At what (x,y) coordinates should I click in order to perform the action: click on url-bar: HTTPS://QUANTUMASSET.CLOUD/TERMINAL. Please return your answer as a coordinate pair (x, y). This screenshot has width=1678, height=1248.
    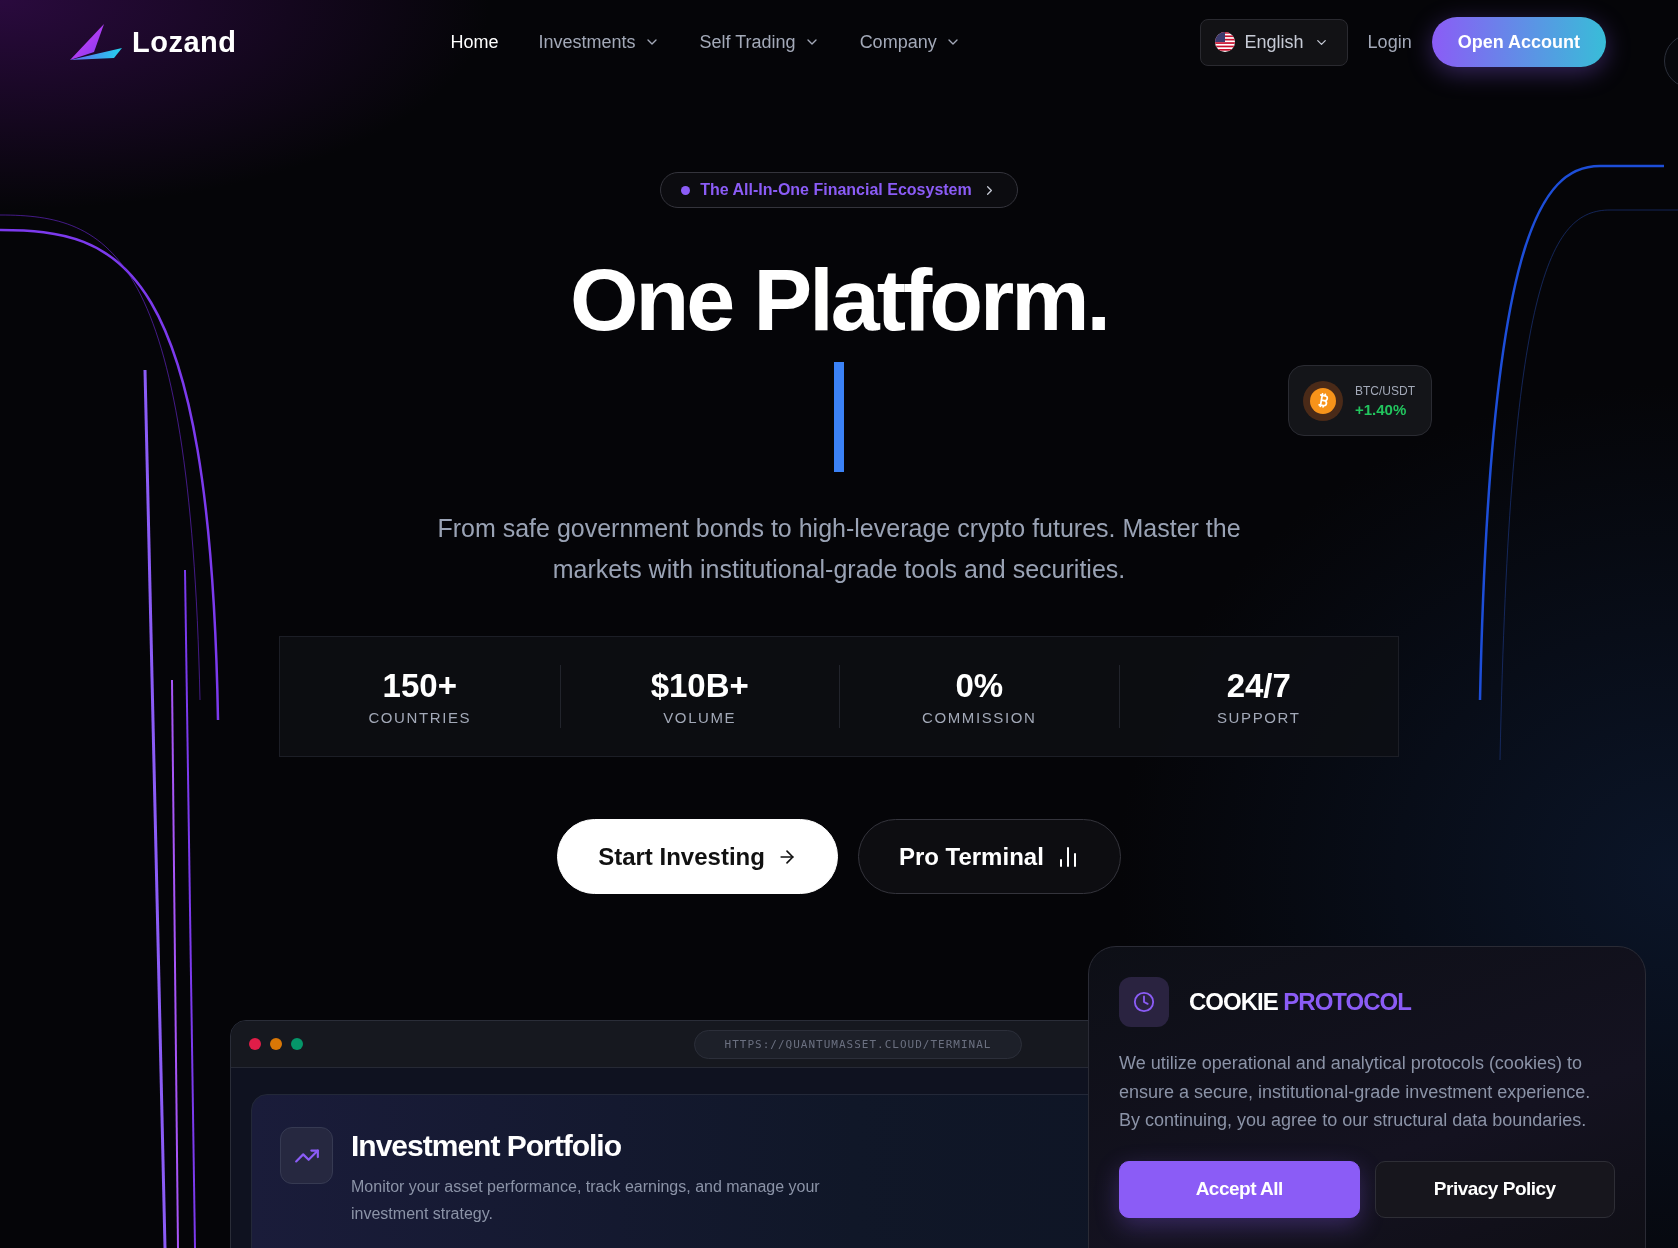
    Looking at the image, I should click on (858, 1044).